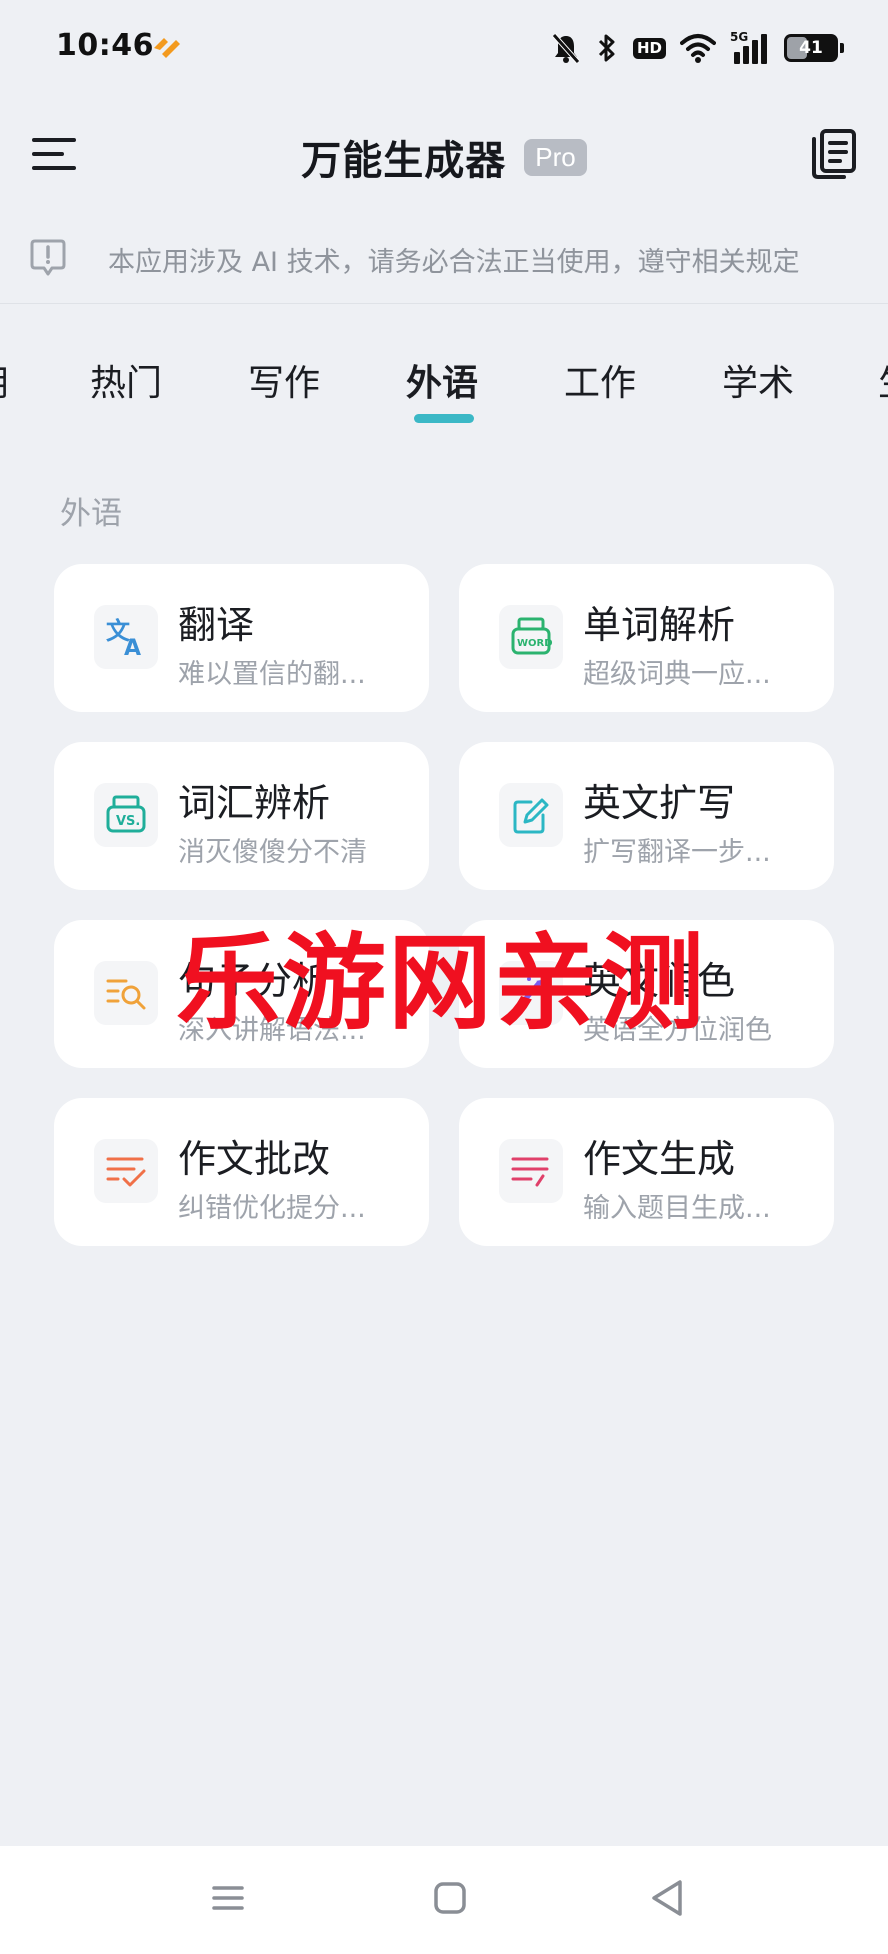 This screenshot has width=888, height=1954. Describe the element at coordinates (132, 647) in the screenshot. I see `svg-text: A` at that location.